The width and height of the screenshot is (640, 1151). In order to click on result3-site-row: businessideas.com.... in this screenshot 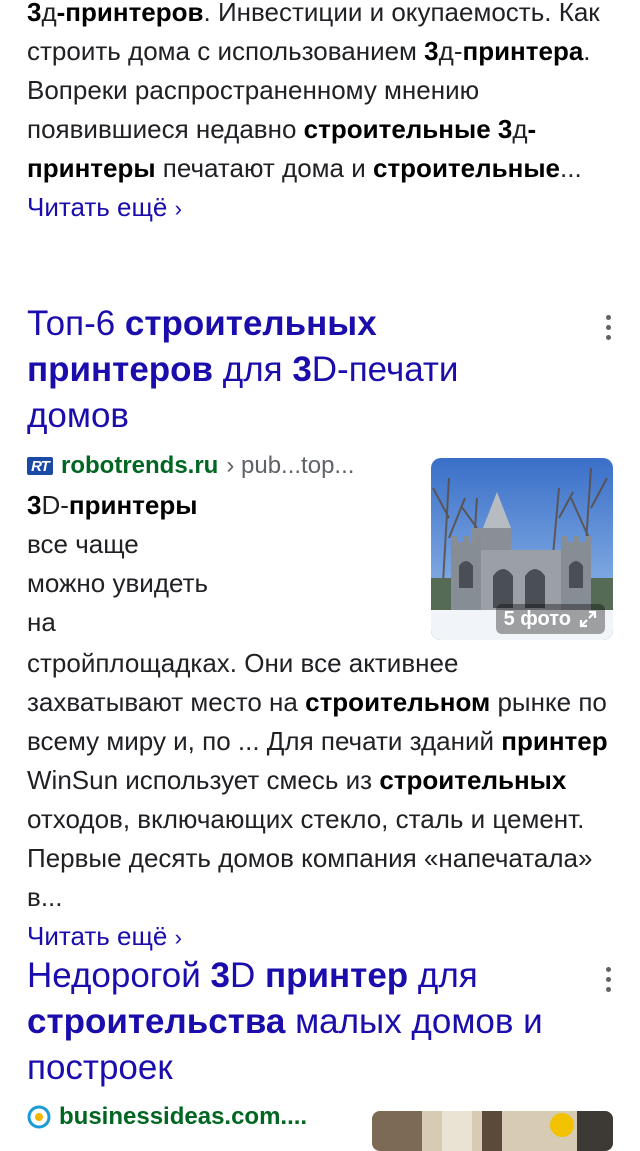, I will do `click(167, 1117)`.